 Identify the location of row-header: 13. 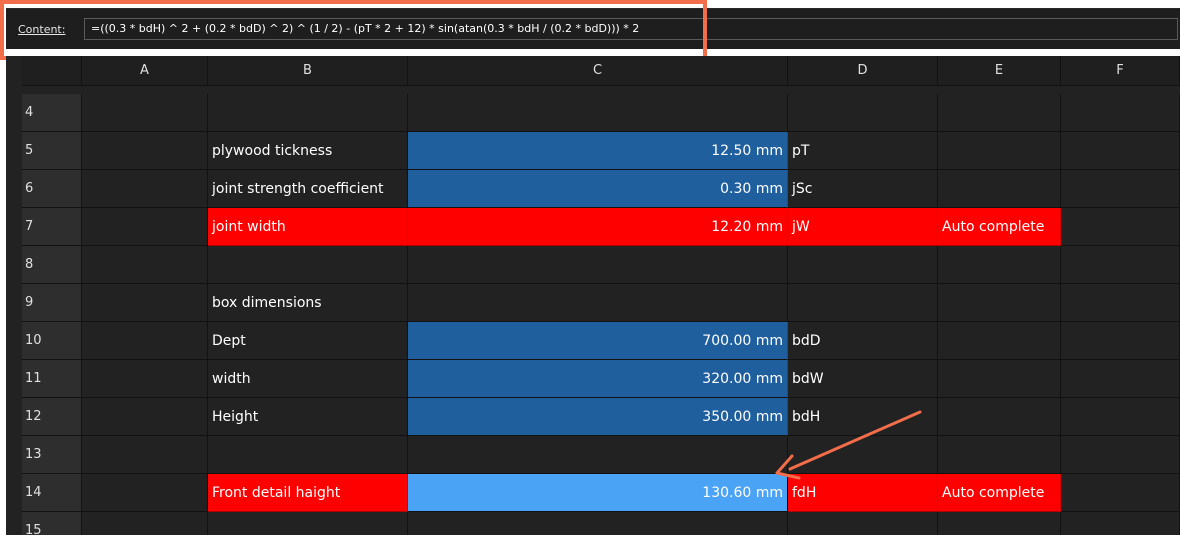
(52, 455).